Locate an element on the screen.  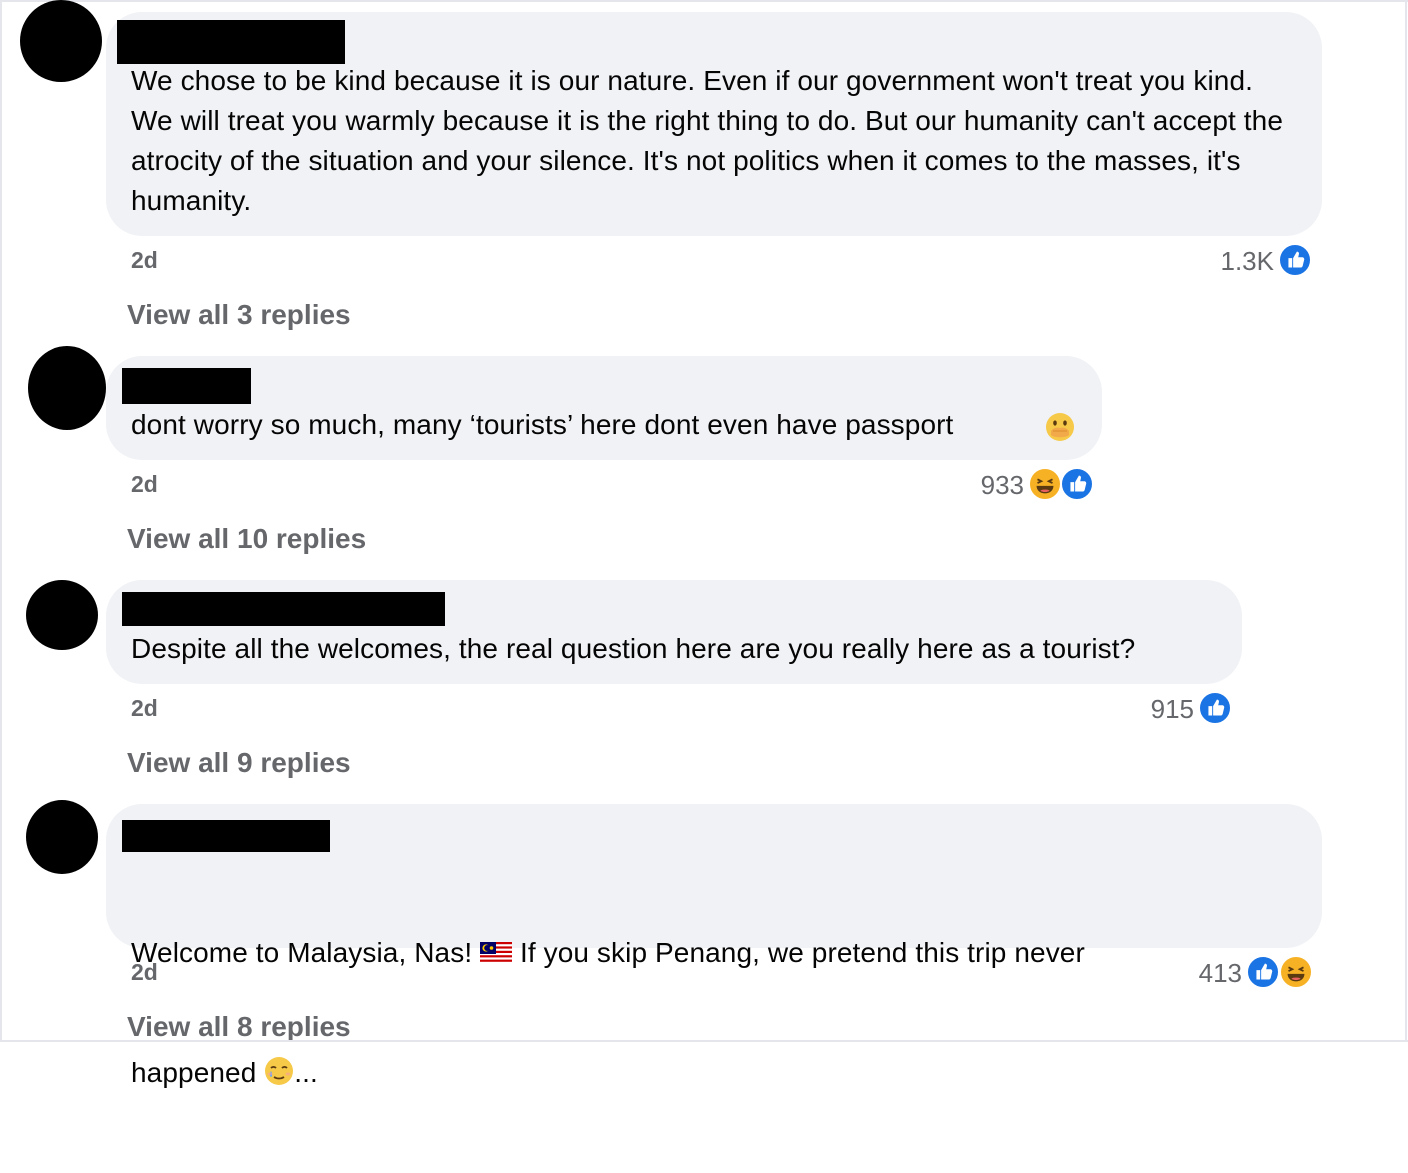
comment-text-content: happened is located at coordinates (198, 1072).